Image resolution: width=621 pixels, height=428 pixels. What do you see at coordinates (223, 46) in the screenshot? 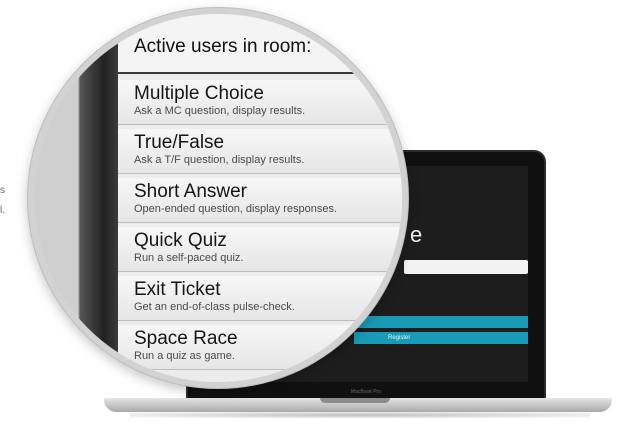
I see `active-users-label: Active users in room:` at bounding box center [223, 46].